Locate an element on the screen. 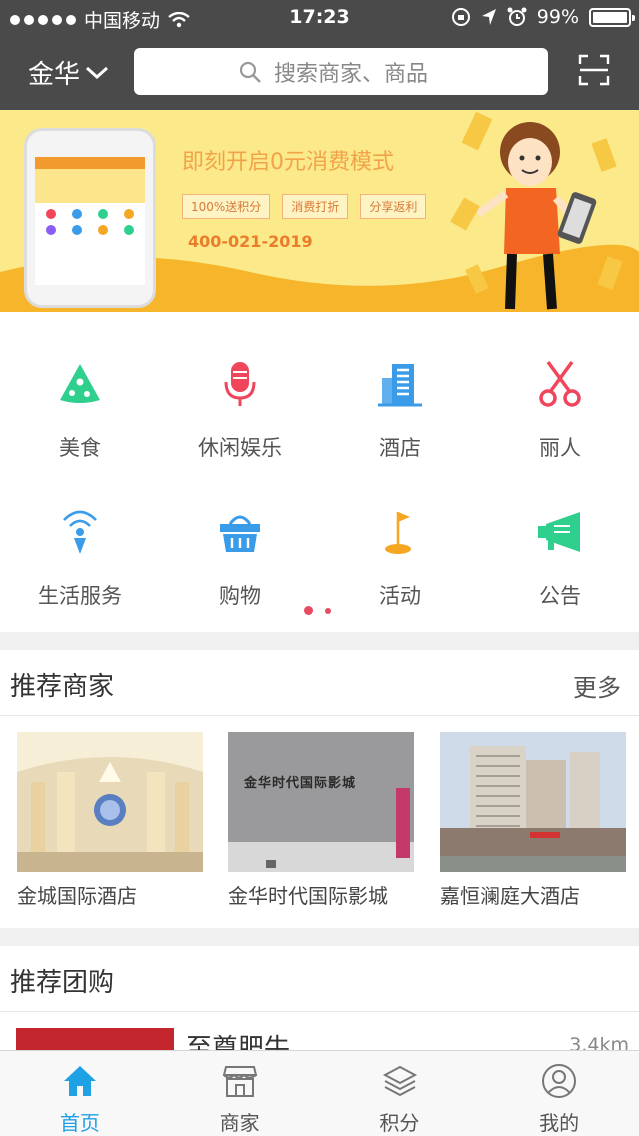 The image size is (639, 1136). section-title: 推荐团购 is located at coordinates (62, 983).